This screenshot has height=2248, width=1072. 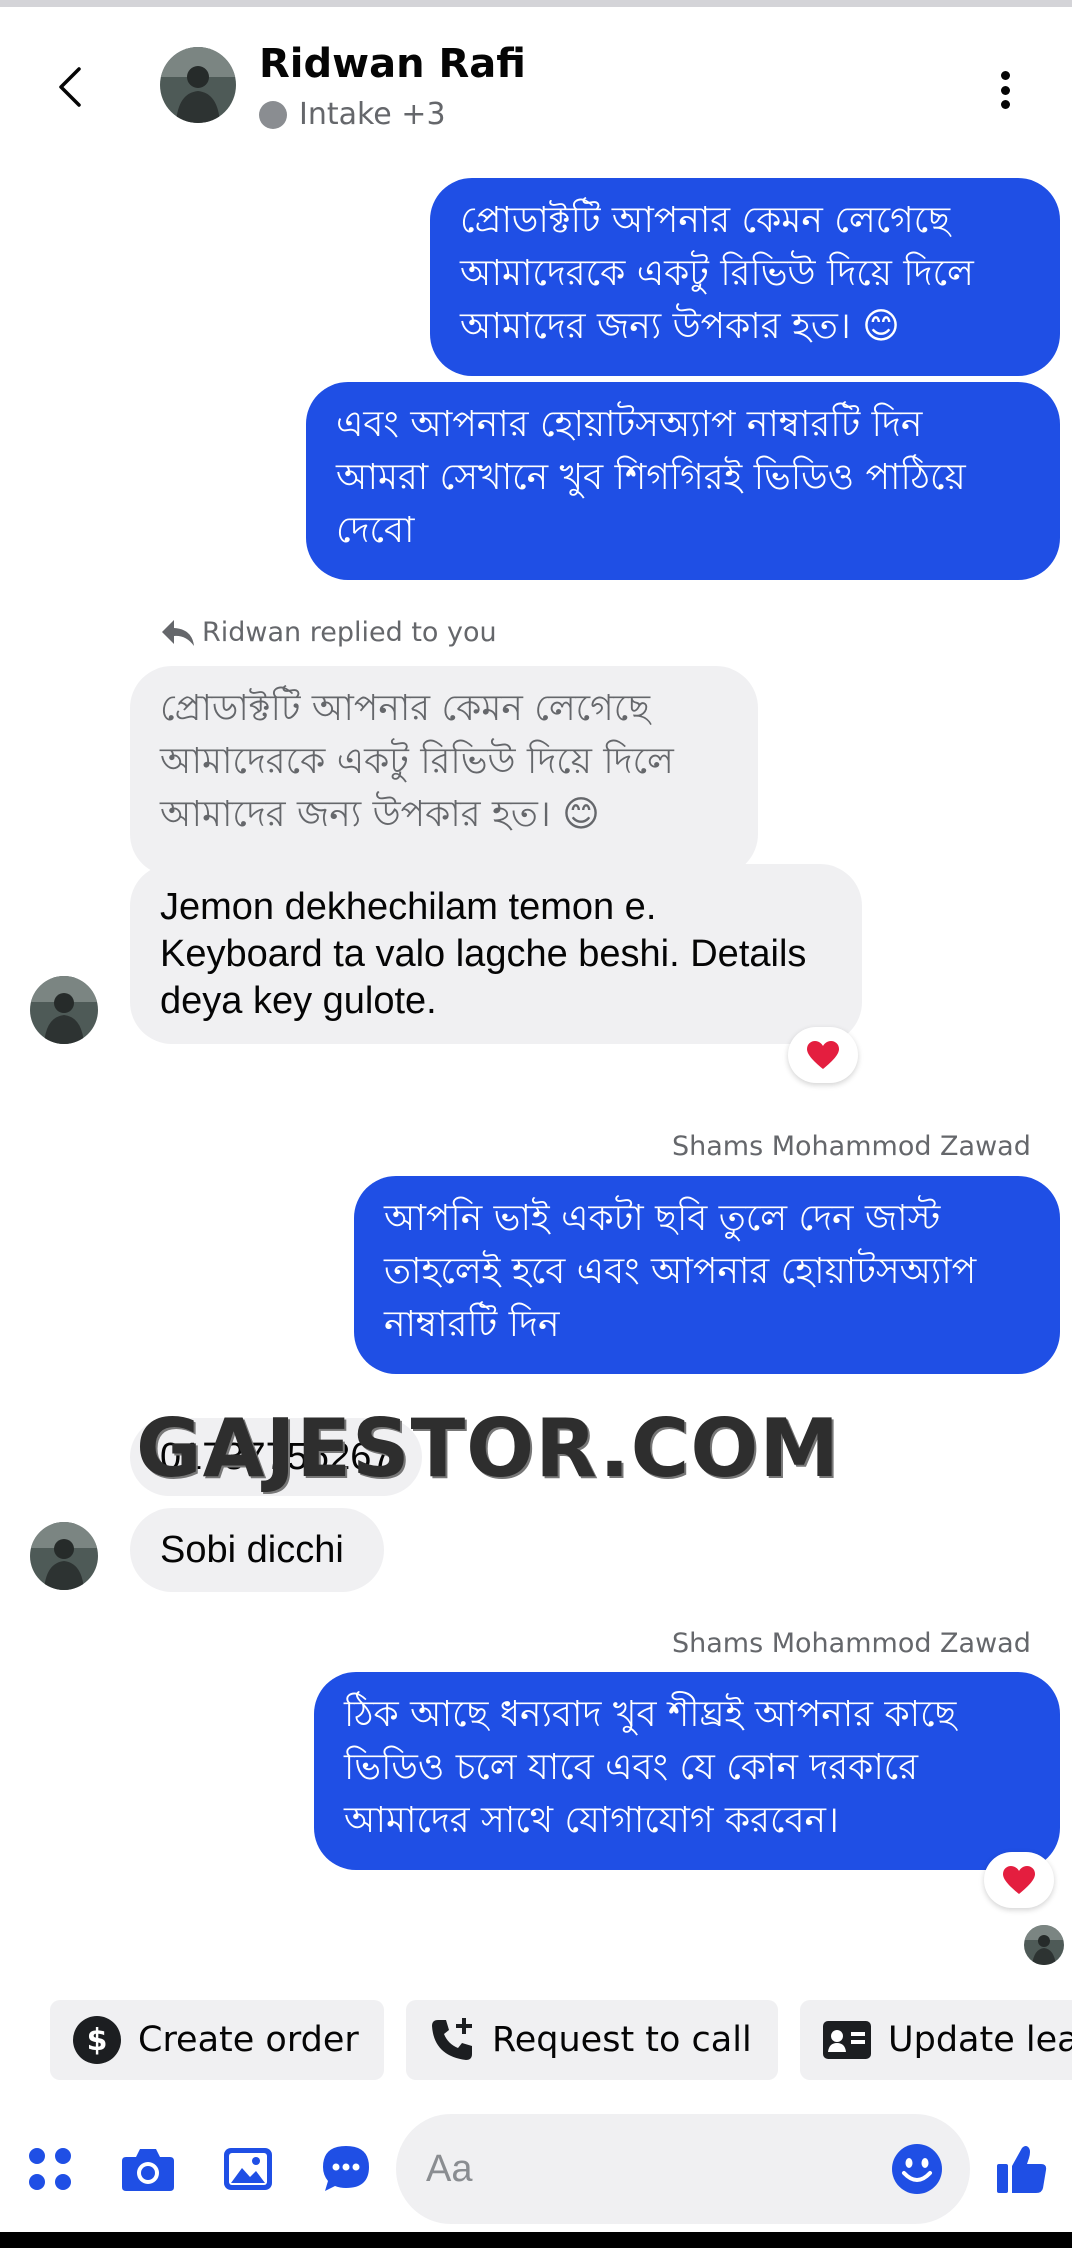 What do you see at coordinates (178, 632) in the screenshot?
I see `reply-arrow-icon` at bounding box center [178, 632].